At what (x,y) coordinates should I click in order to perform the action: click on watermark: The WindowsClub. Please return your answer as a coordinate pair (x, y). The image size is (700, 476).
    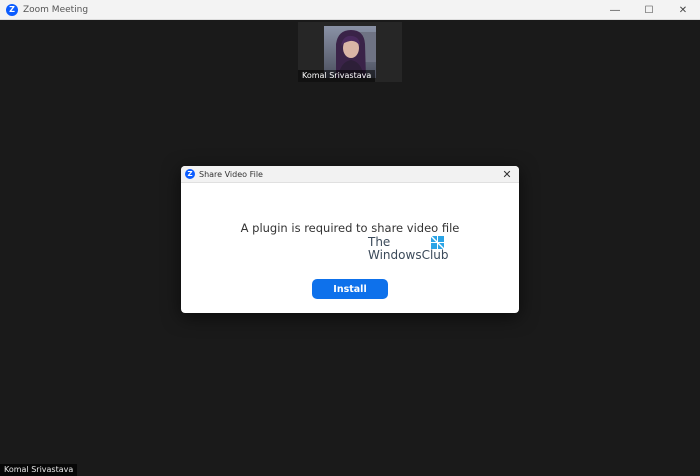
    Looking at the image, I should click on (408, 251).